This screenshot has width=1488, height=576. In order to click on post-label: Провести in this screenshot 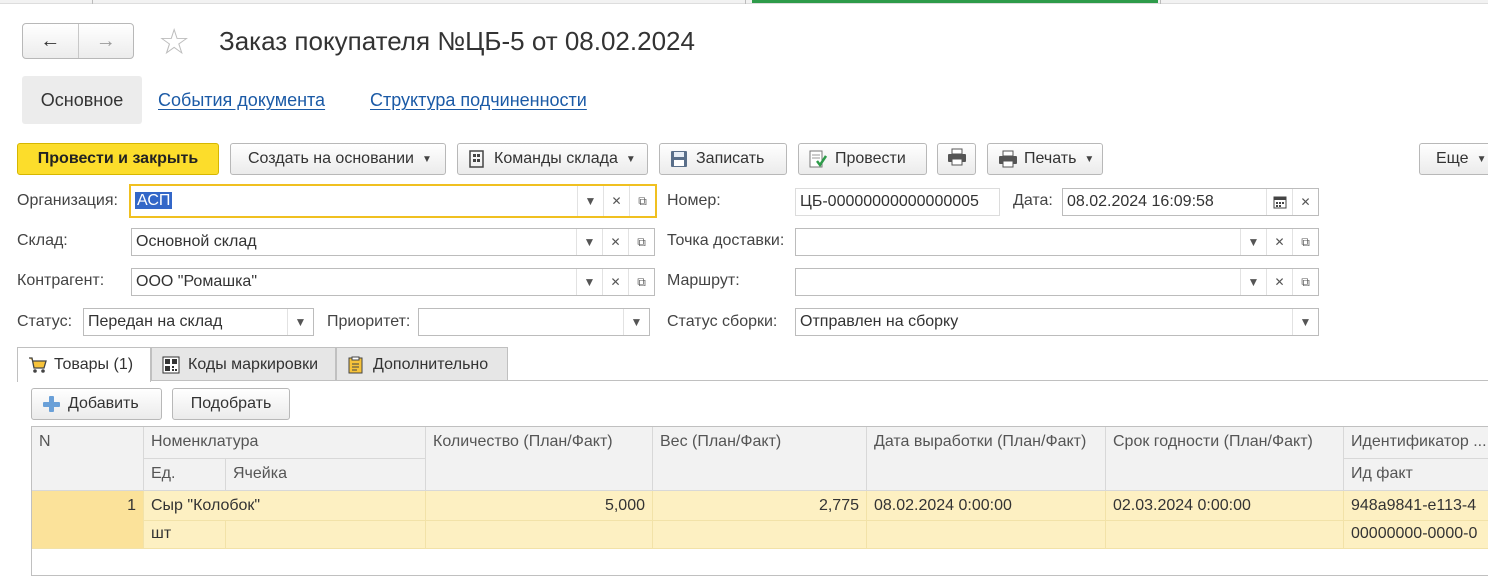, I will do `click(870, 158)`.